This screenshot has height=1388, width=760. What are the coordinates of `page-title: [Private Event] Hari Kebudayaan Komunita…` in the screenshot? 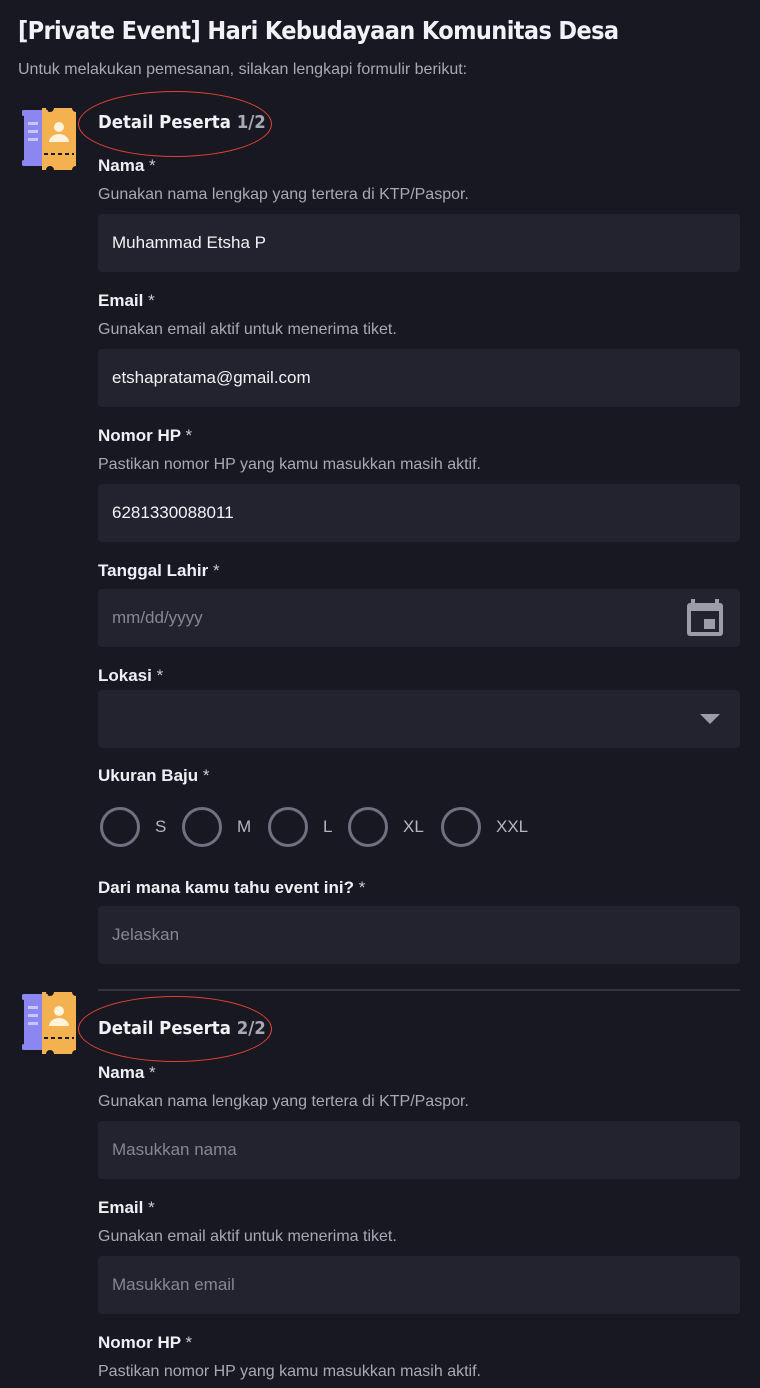 It's located at (318, 30).